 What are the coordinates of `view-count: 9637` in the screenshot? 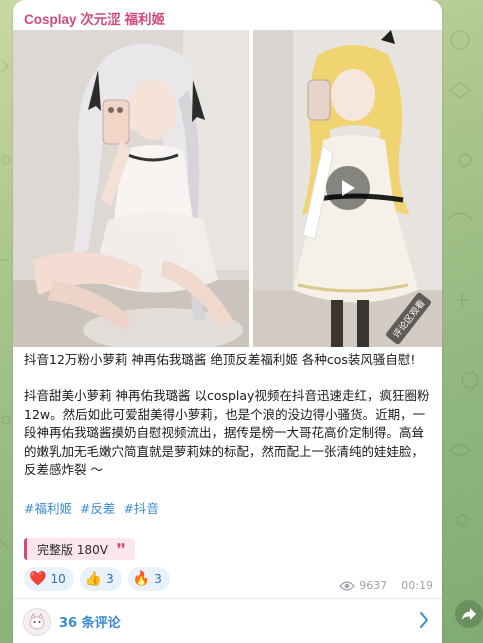 It's located at (373, 585).